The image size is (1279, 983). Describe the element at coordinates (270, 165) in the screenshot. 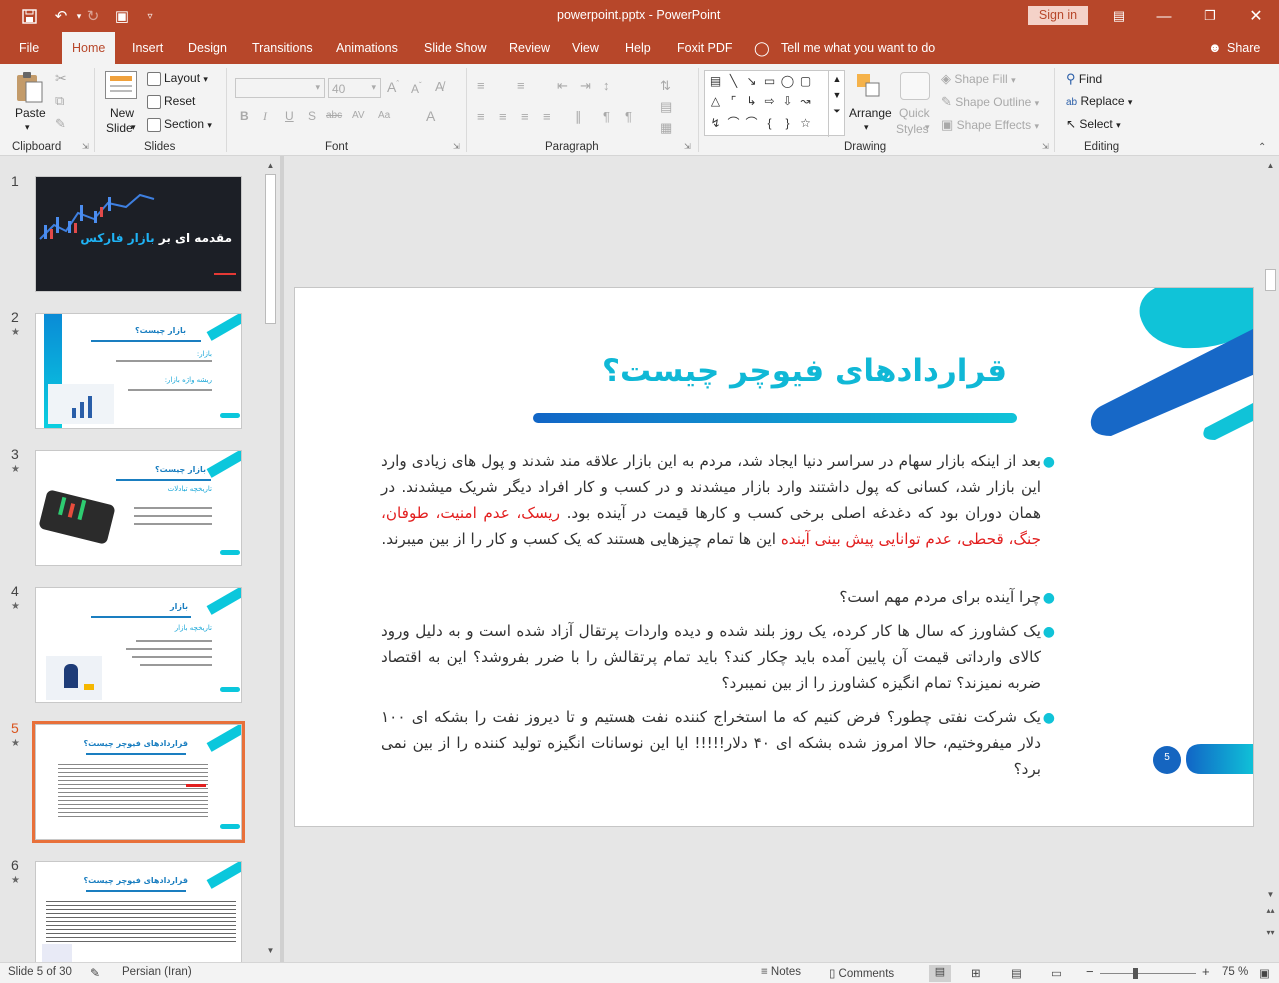

I see `scroll-up-icon: ▲` at that location.